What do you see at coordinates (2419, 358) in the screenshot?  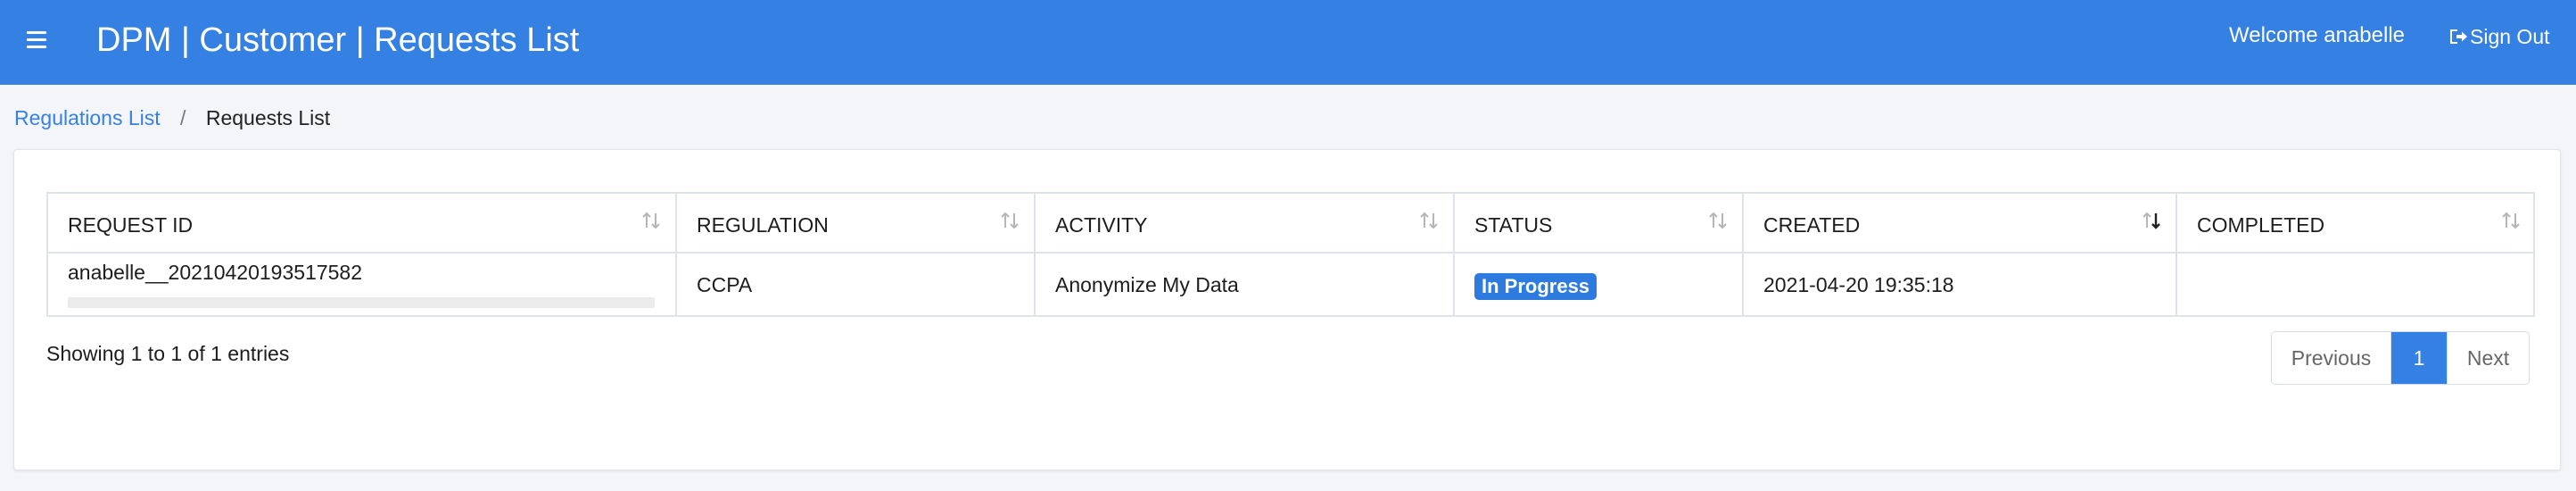 I see `page-1-button: 1` at bounding box center [2419, 358].